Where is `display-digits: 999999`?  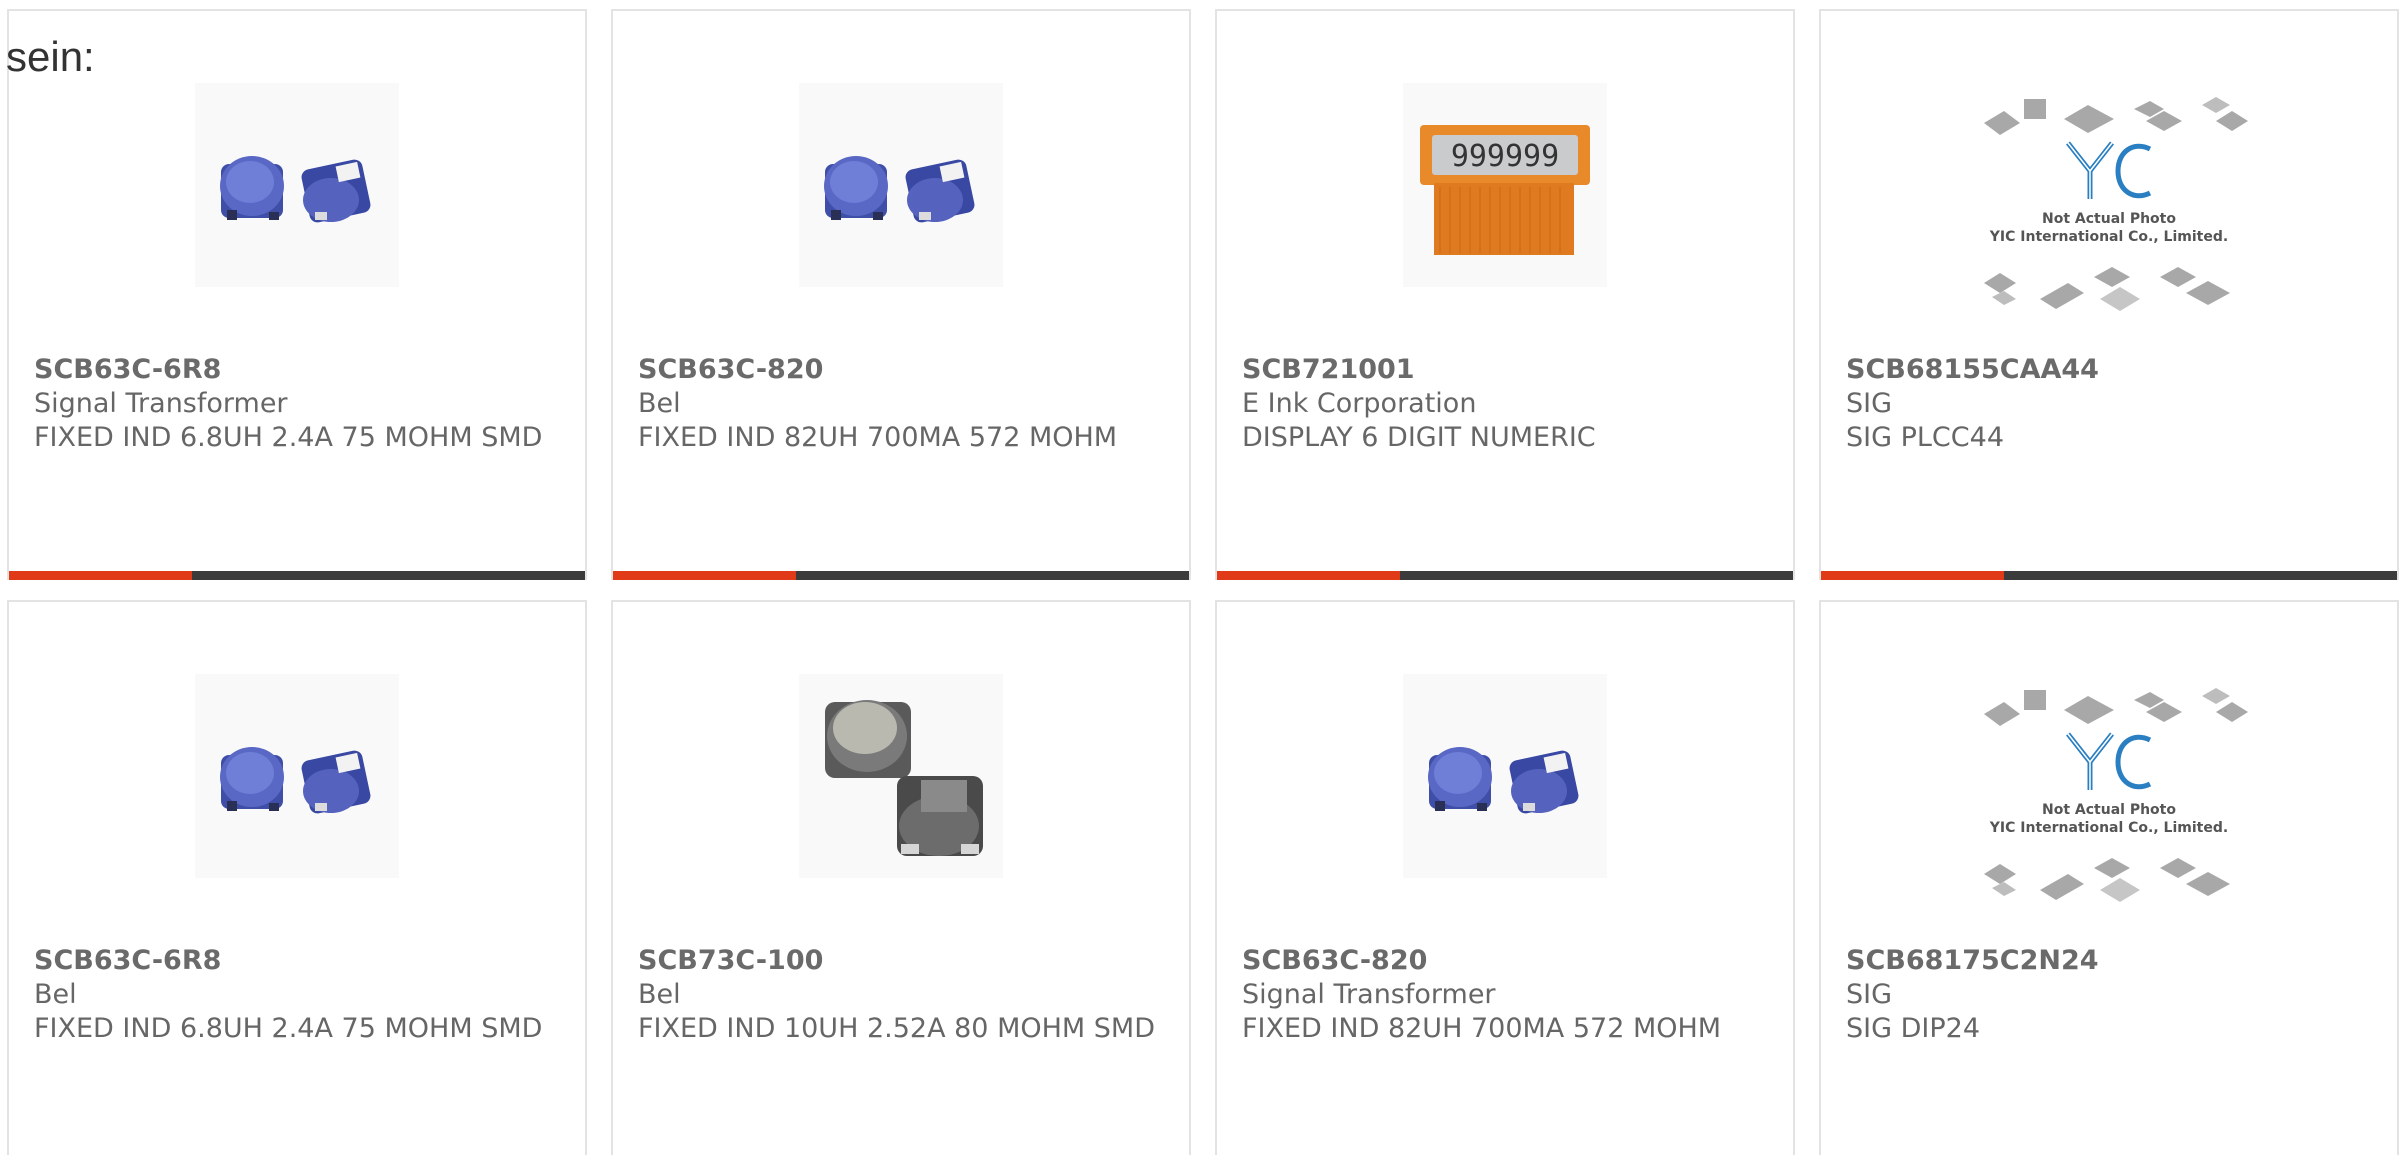
display-digits: 999999 is located at coordinates (1505, 156).